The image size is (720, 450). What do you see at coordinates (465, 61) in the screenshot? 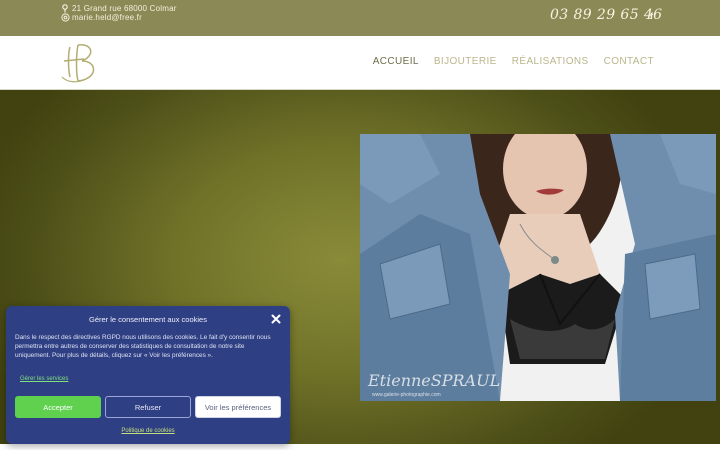
I see `nav-item-bijouterie: BIJOUTERIE` at bounding box center [465, 61].